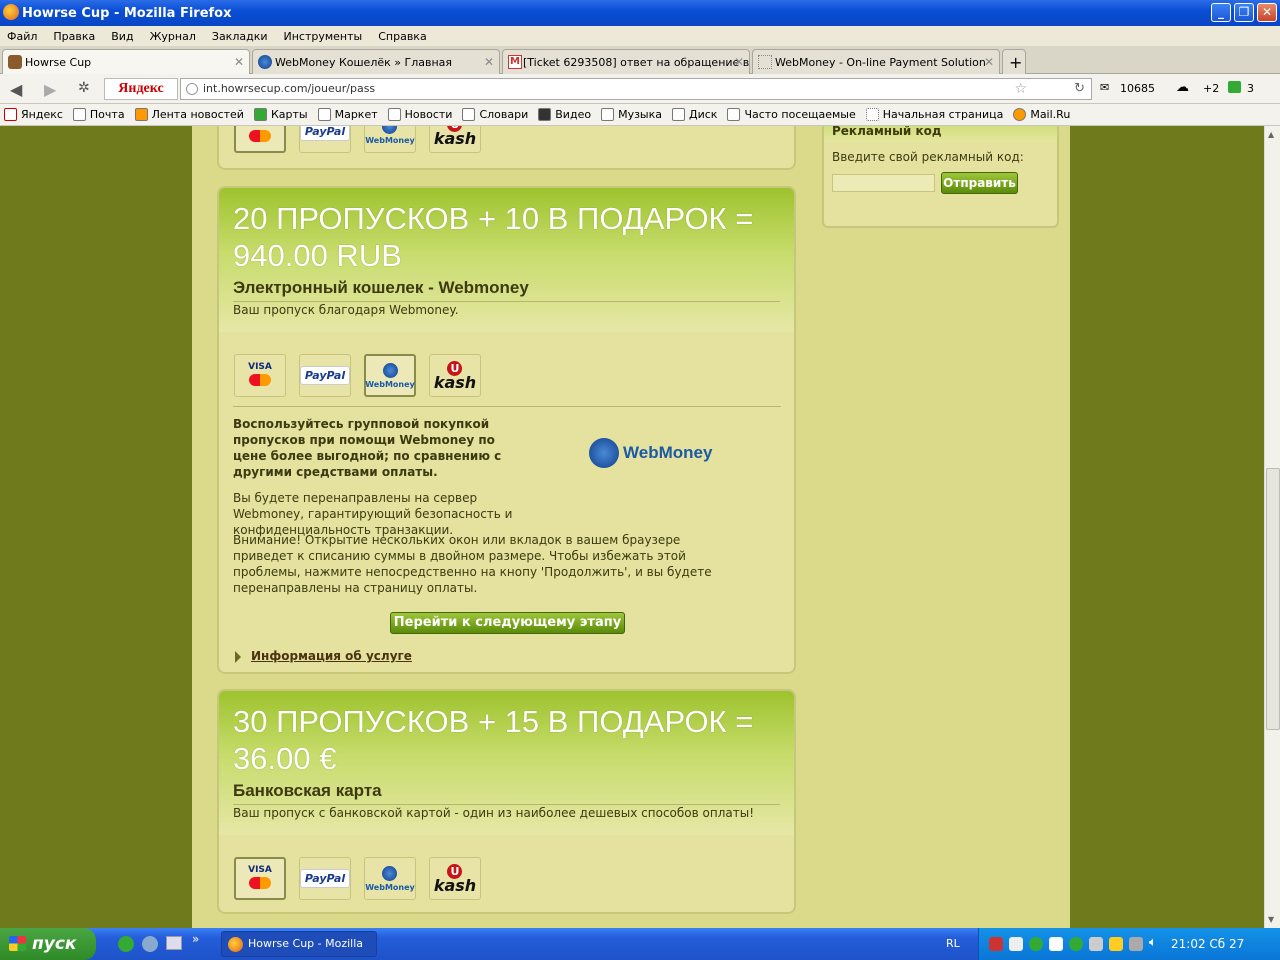  I want to click on language-indicator: RL, so click(953, 943).